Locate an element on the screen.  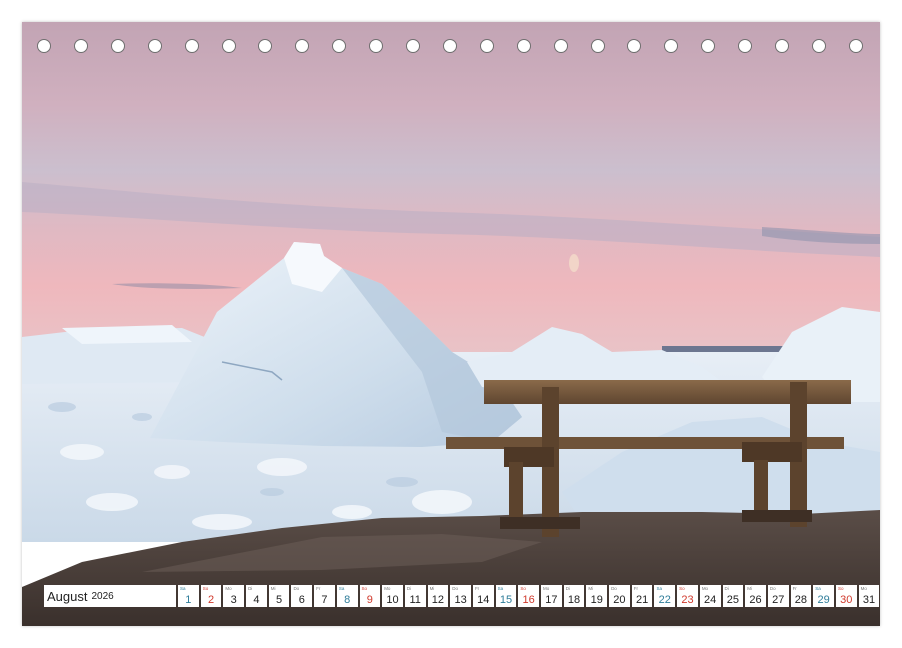
day-number: 27 is located at coordinates (778, 600).